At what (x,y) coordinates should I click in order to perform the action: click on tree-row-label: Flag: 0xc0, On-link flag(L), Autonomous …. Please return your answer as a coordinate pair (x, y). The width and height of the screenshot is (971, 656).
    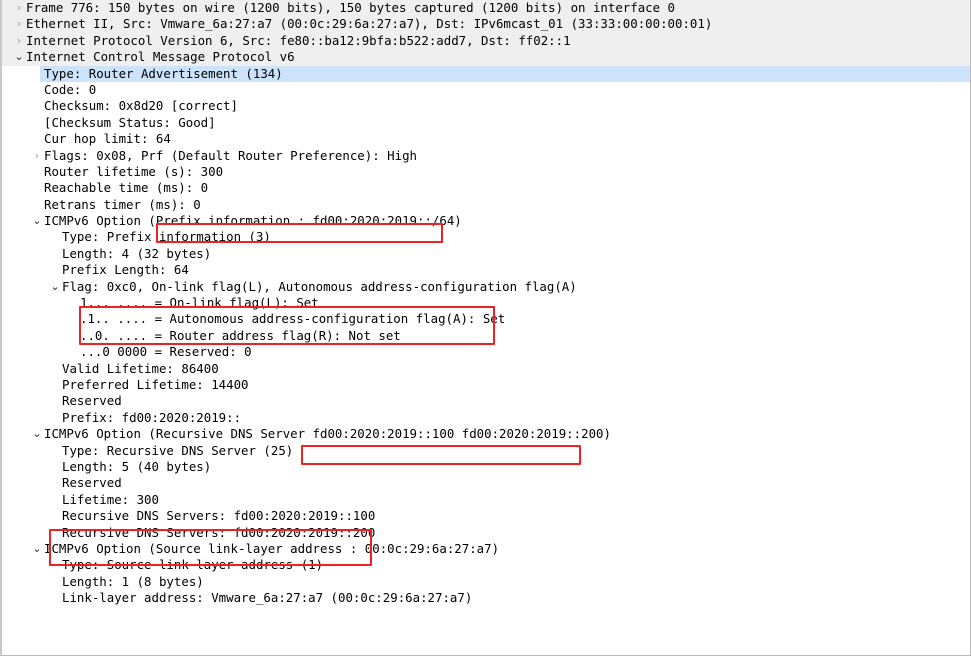
    Looking at the image, I should click on (319, 286).